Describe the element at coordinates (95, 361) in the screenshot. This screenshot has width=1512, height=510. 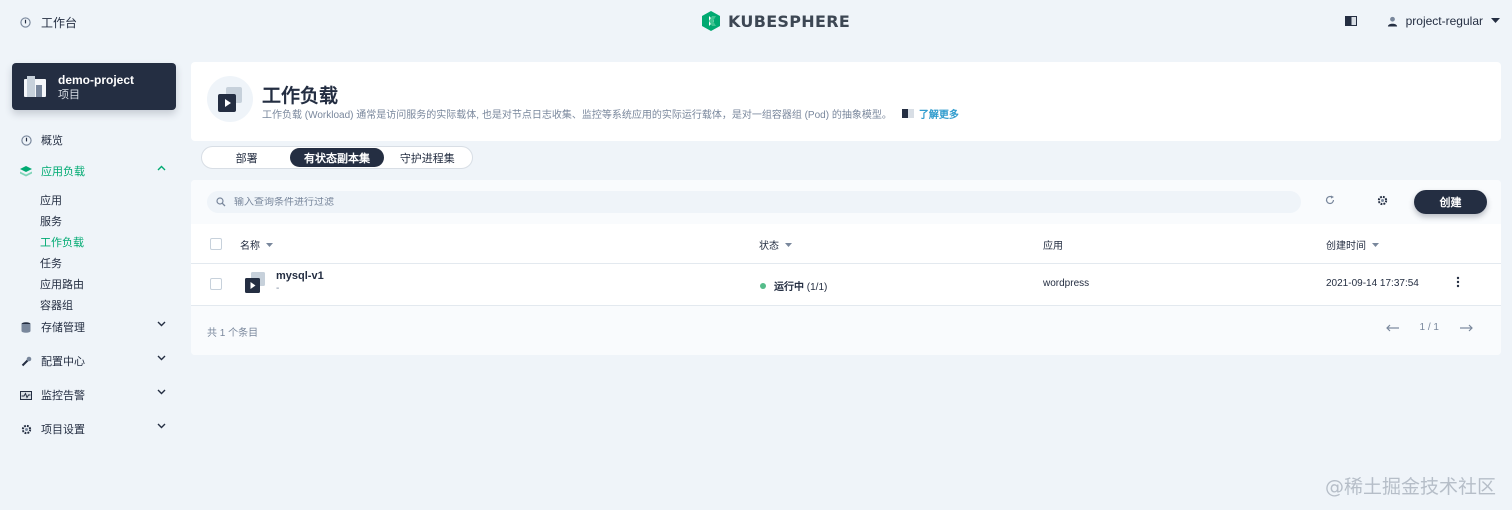
I see `nav-item-config: 配置中心` at that location.